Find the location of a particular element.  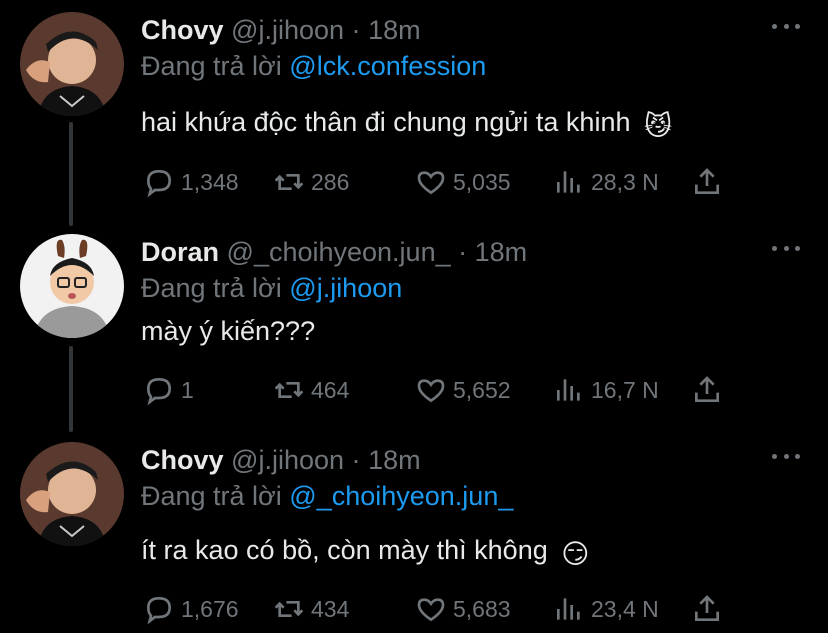

retweet-count: 434 is located at coordinates (330, 608).